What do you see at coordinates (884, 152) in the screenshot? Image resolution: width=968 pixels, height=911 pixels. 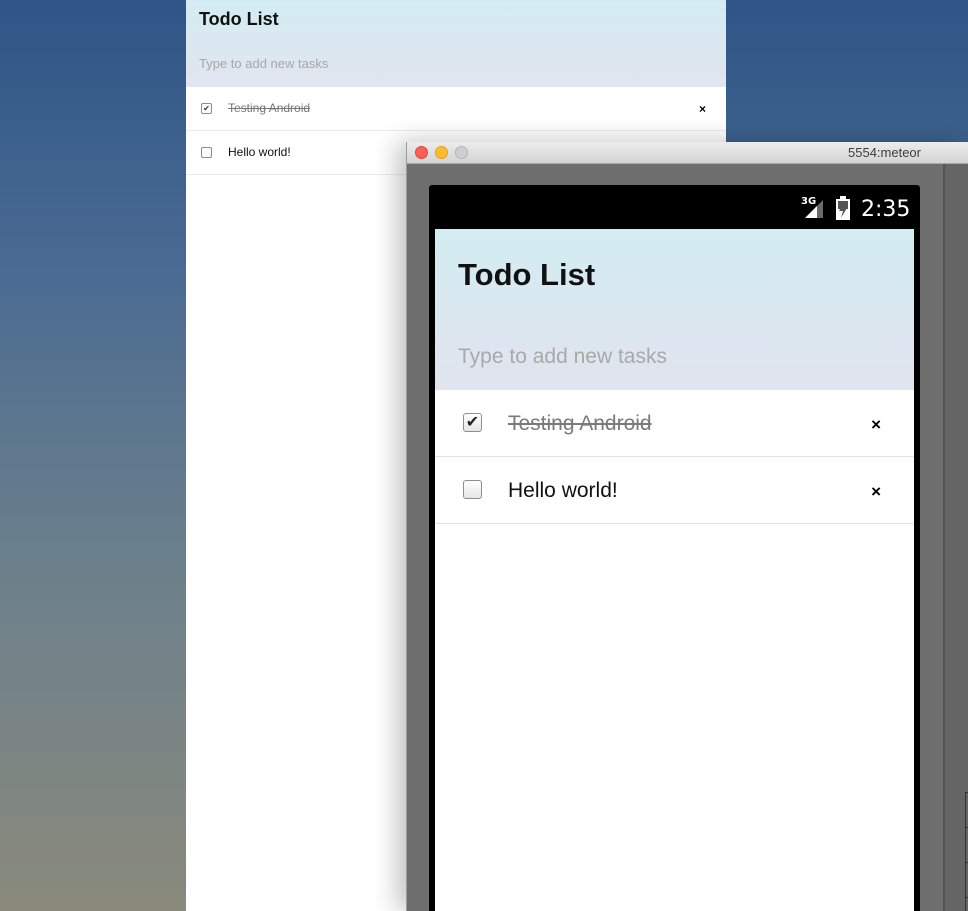 I see `emulator-window-title: 5554:meteor` at bounding box center [884, 152].